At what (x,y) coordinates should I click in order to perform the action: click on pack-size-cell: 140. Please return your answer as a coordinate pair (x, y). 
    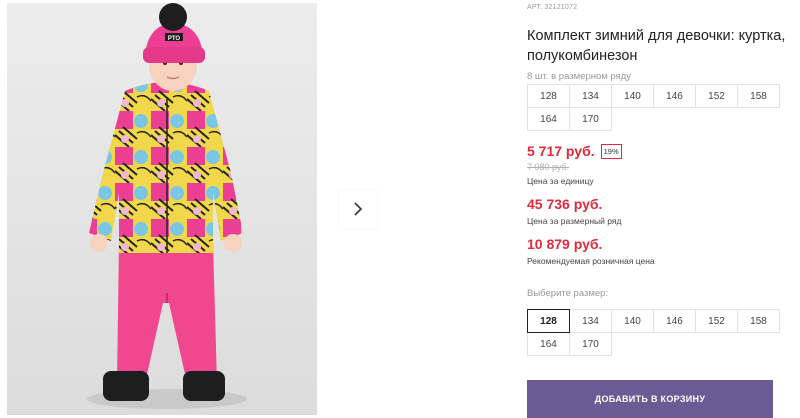
    Looking at the image, I should click on (632, 96).